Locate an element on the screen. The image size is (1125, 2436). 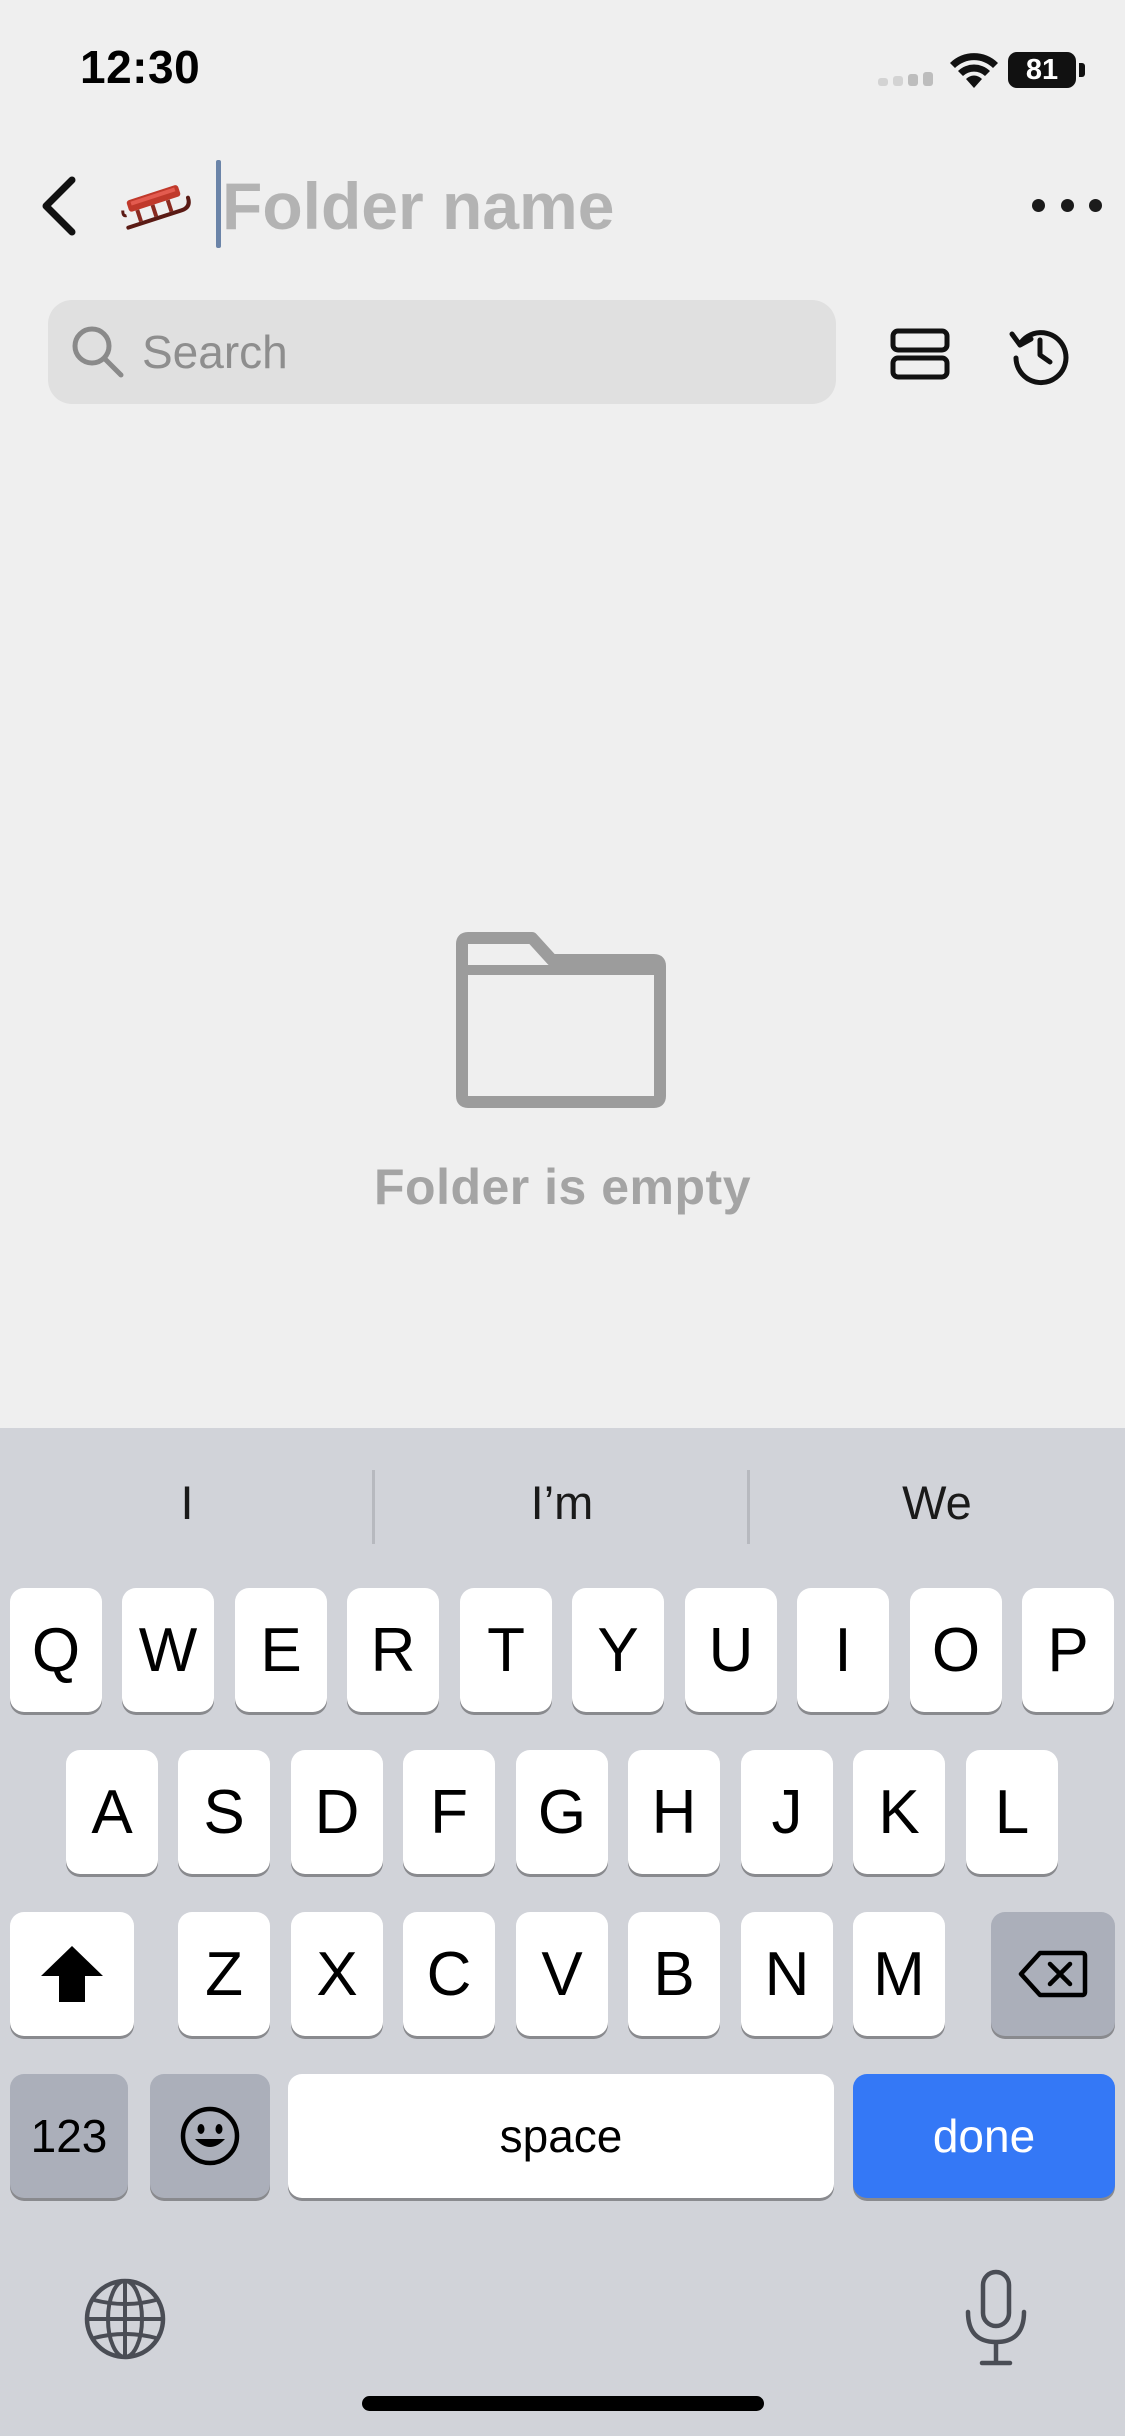
key-s: S is located at coordinates (224, 1812).